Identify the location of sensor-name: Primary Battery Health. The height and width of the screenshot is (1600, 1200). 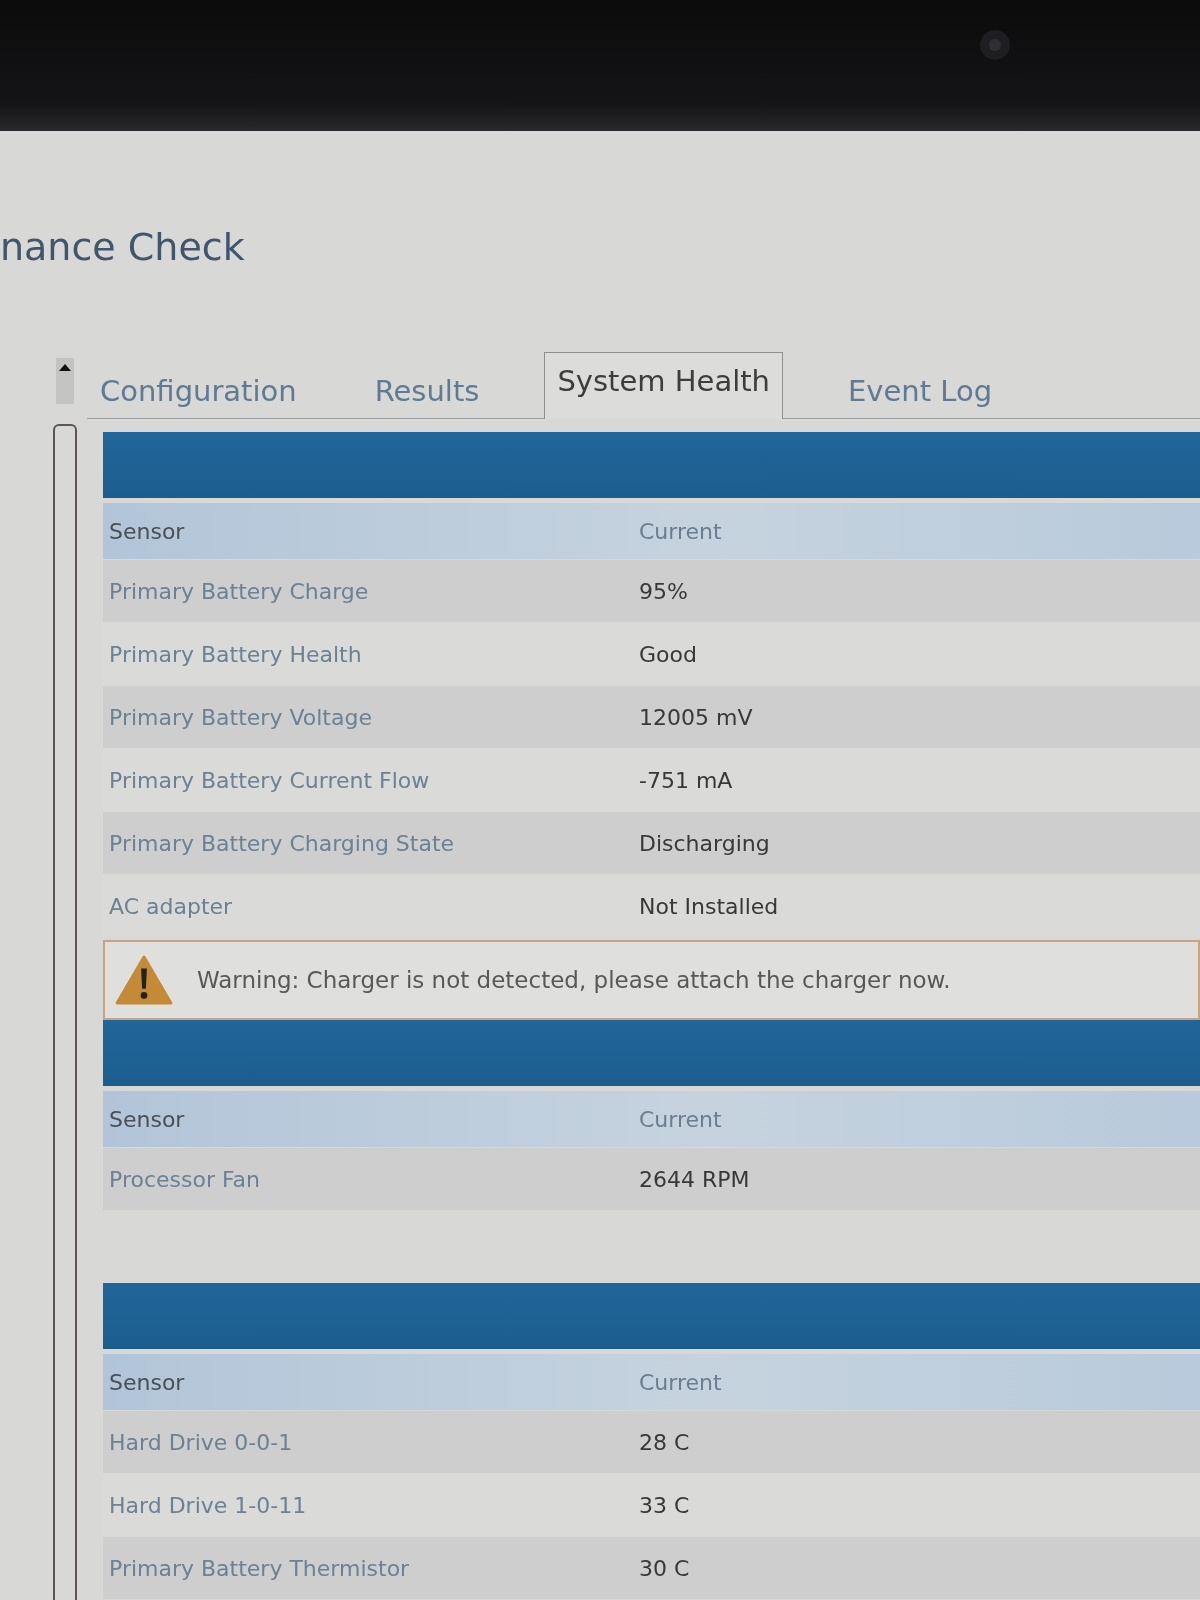
(235, 654).